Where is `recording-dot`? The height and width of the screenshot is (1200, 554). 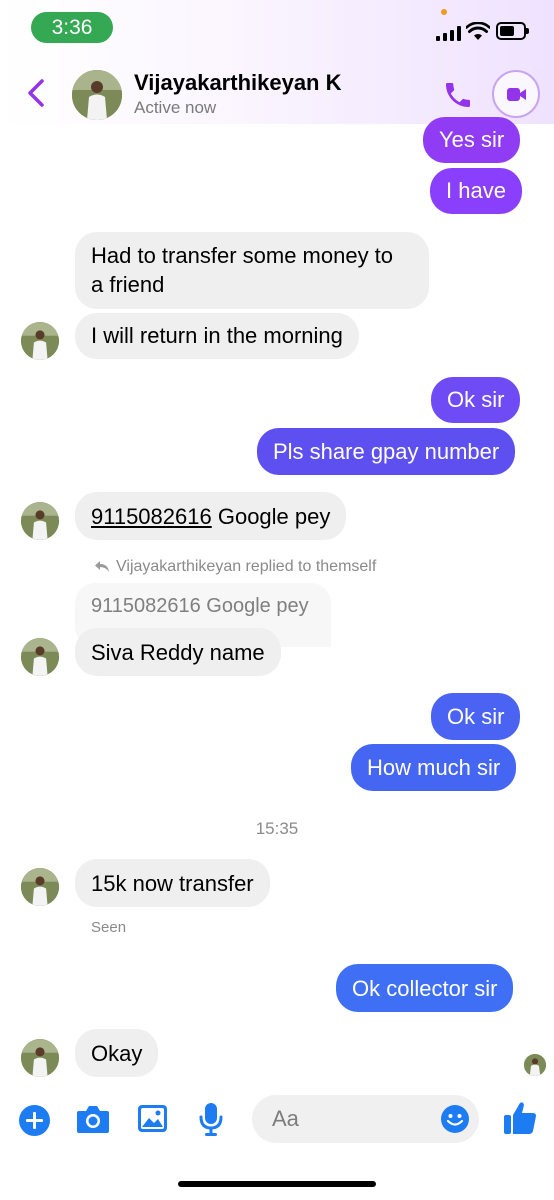
recording-dot is located at coordinates (444, 12).